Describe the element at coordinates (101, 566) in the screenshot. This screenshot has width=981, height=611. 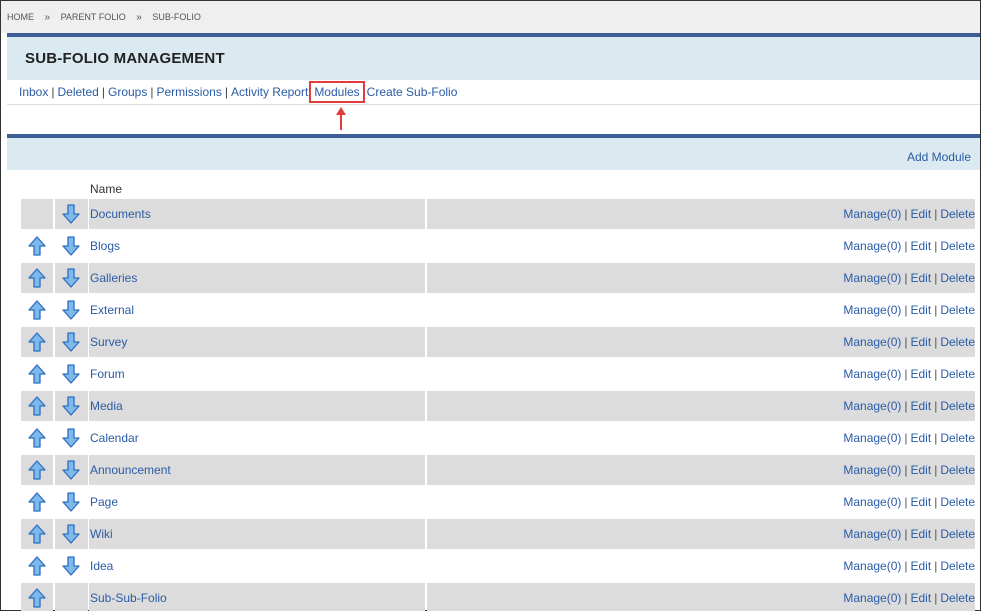
I see `module-name-link: Idea` at that location.